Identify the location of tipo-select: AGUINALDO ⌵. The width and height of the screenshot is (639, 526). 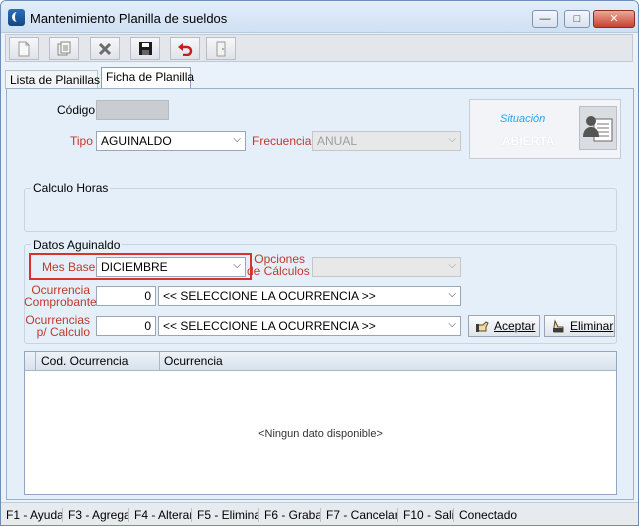
(171, 141).